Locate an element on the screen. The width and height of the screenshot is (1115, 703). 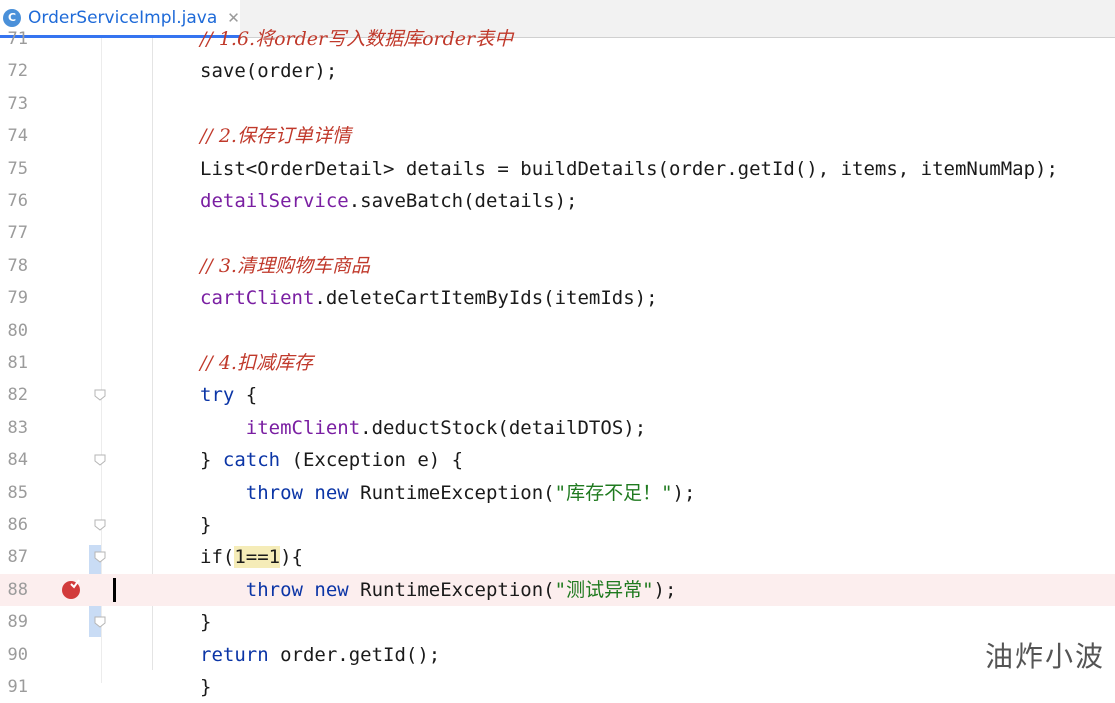
line-number: 75 is located at coordinates (17, 168).